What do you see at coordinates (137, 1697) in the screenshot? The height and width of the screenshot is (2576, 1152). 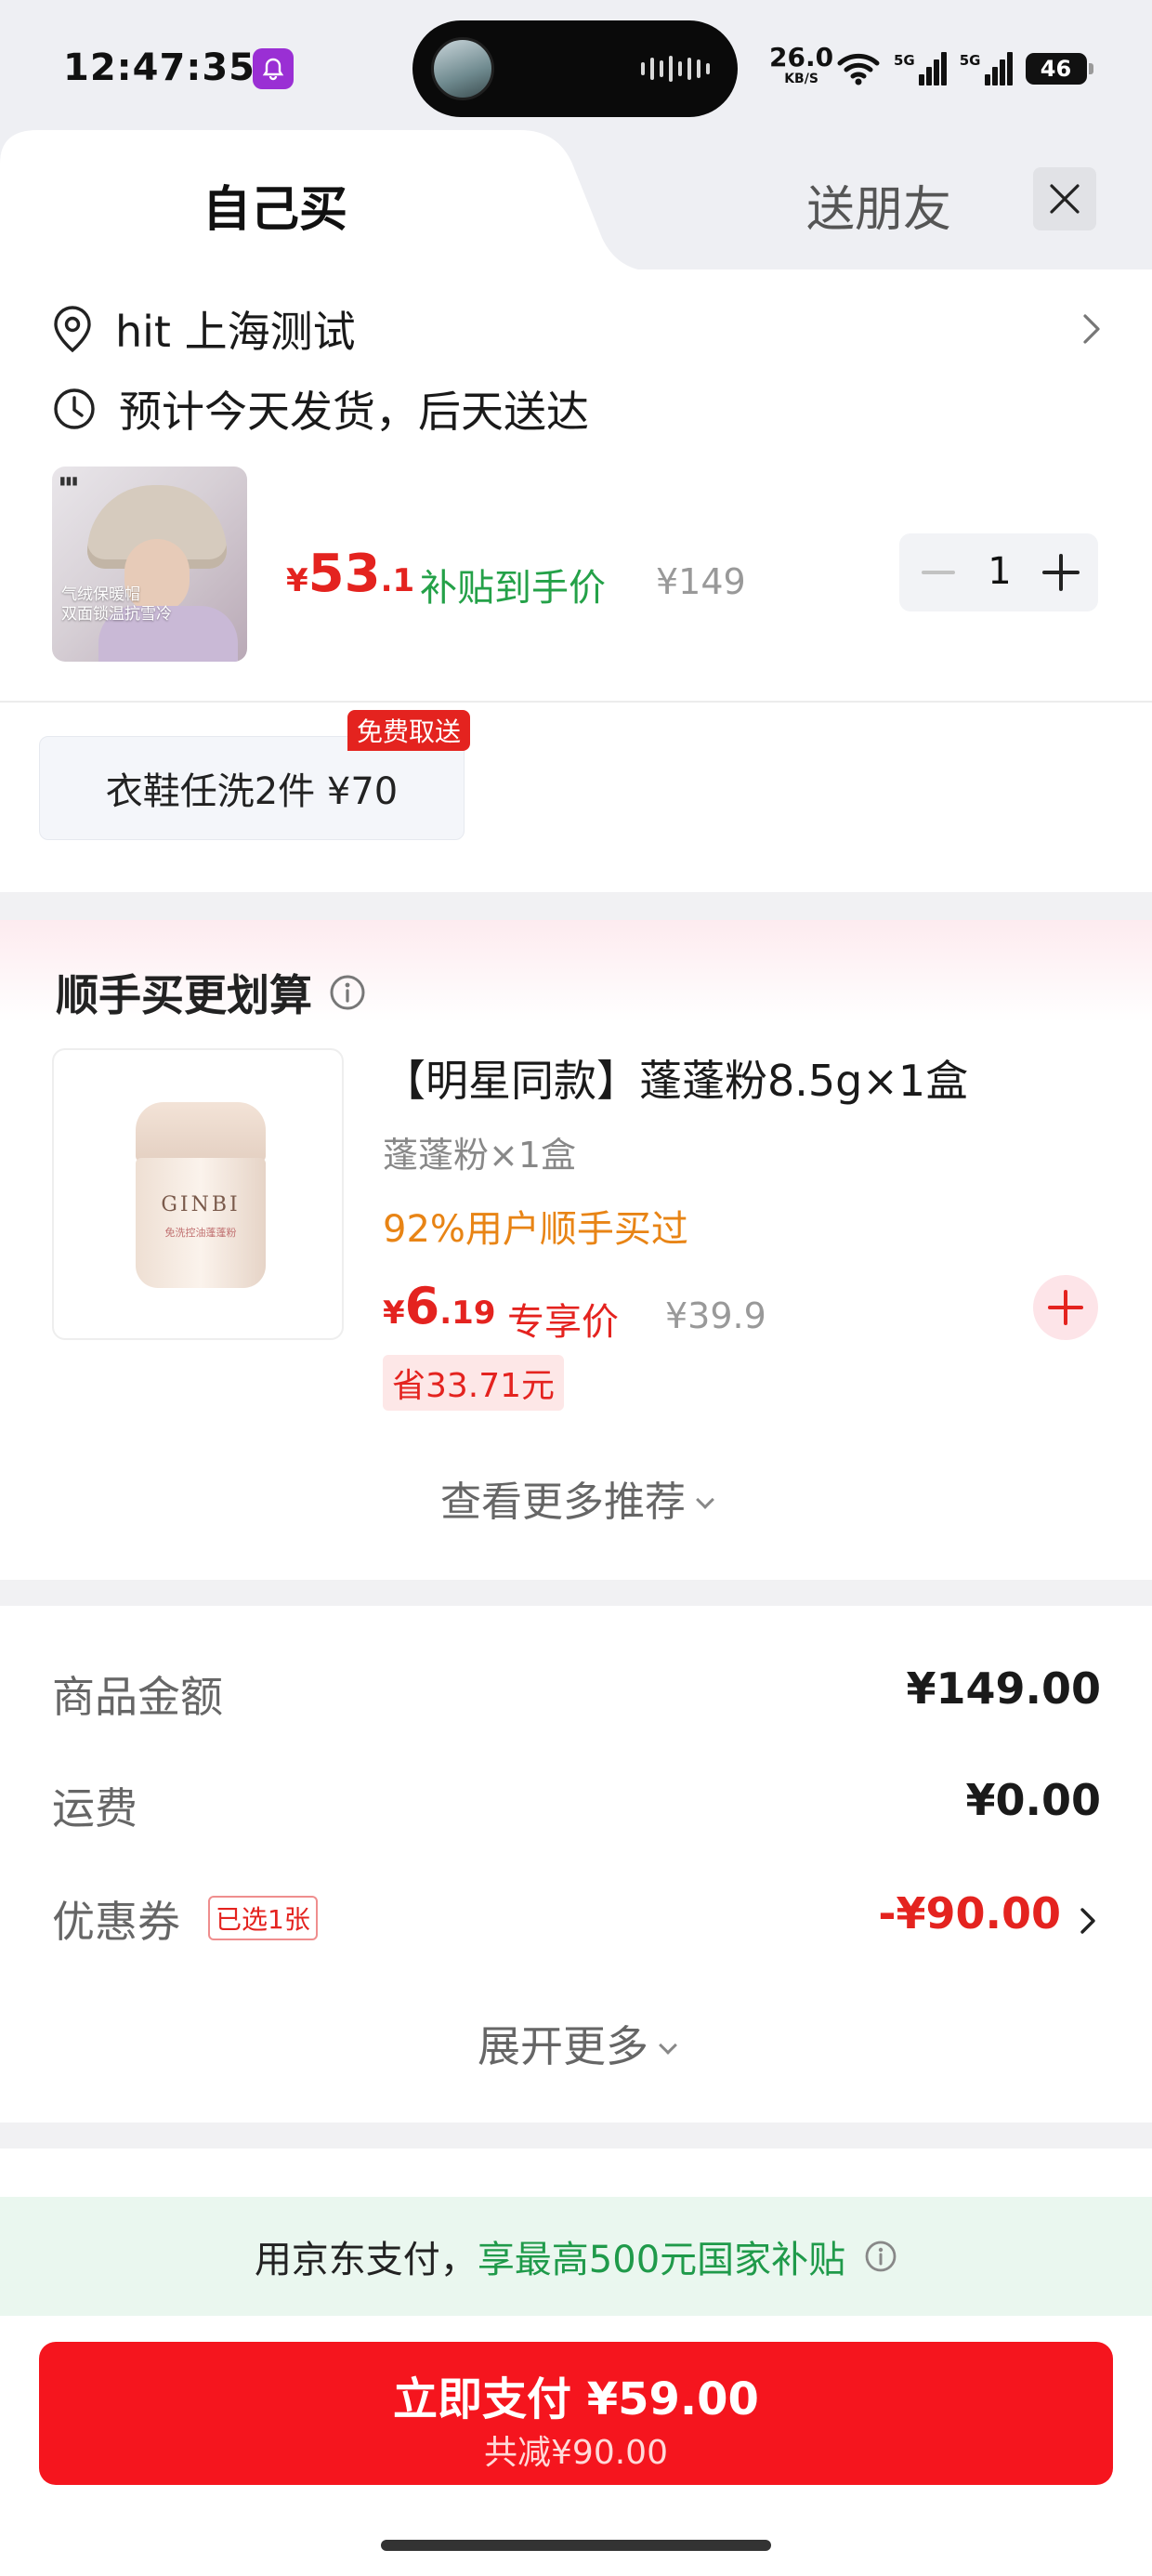 I see `goods-amount-label: 商品金额` at bounding box center [137, 1697].